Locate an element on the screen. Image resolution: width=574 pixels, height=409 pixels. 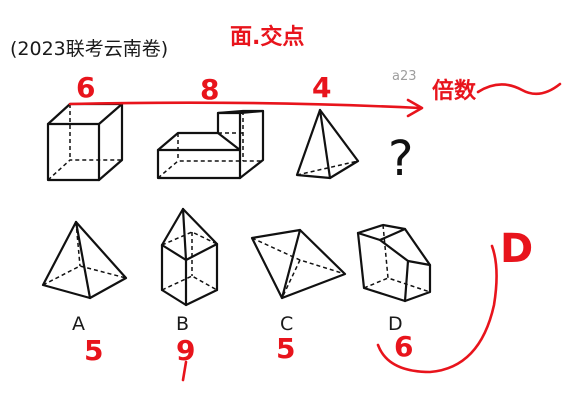
annotation-answer: D is located at coordinates (516, 249).